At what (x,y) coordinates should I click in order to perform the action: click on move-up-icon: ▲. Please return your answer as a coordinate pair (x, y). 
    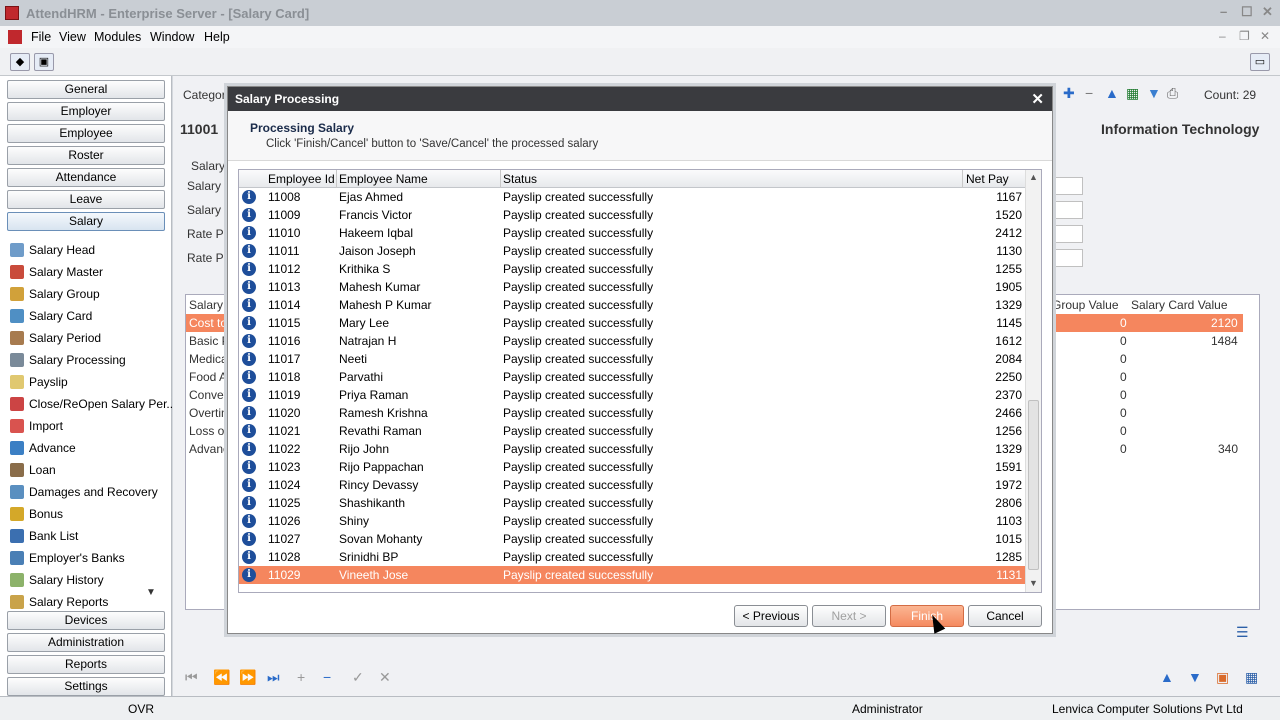
    Looking at the image, I should click on (1167, 677).